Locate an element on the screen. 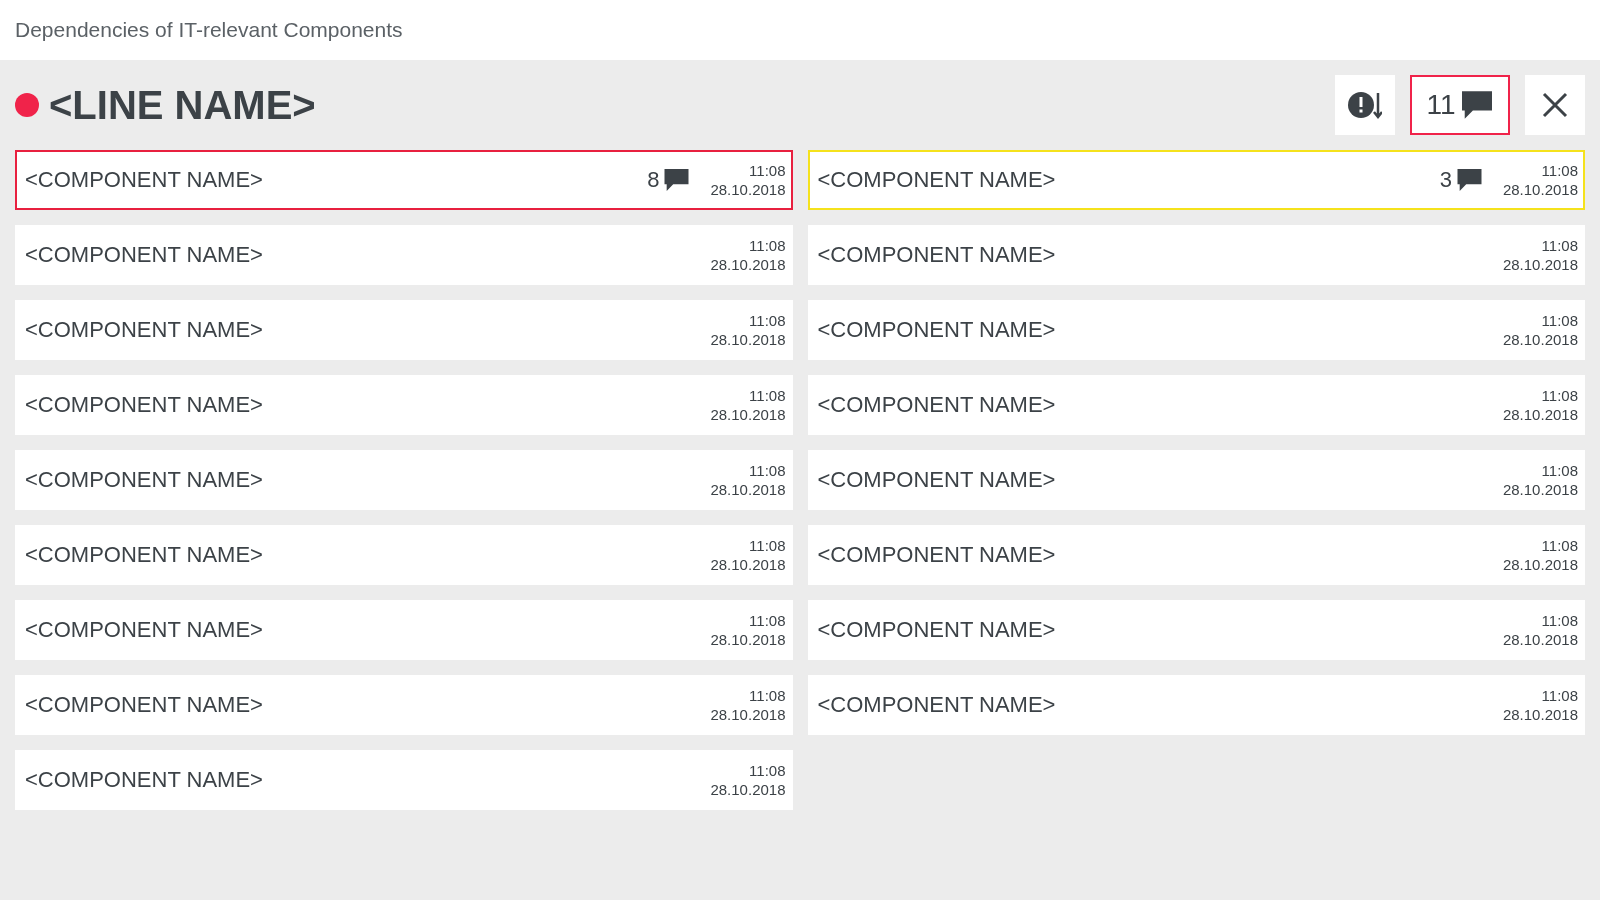 This screenshot has height=900, width=1600. component-card: <COMPONENT NAME> 8 11:08 28.10.2018 is located at coordinates (404, 180).